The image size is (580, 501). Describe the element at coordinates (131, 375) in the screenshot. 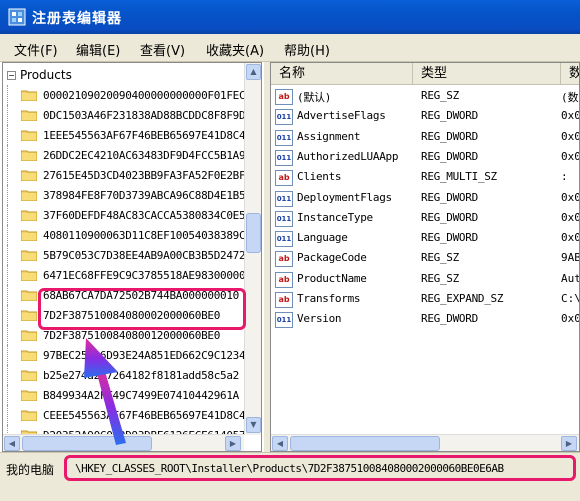

I see `tree-item: b25e274a207264182f8181add58c5a2` at that location.